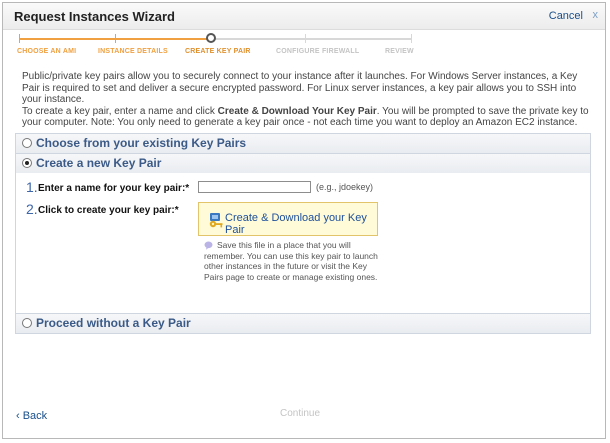 The width and height of the screenshot is (610, 443). What do you see at coordinates (301, 224) in the screenshot?
I see `create-download-button-label: Create & Download your Key Pair` at bounding box center [301, 224].